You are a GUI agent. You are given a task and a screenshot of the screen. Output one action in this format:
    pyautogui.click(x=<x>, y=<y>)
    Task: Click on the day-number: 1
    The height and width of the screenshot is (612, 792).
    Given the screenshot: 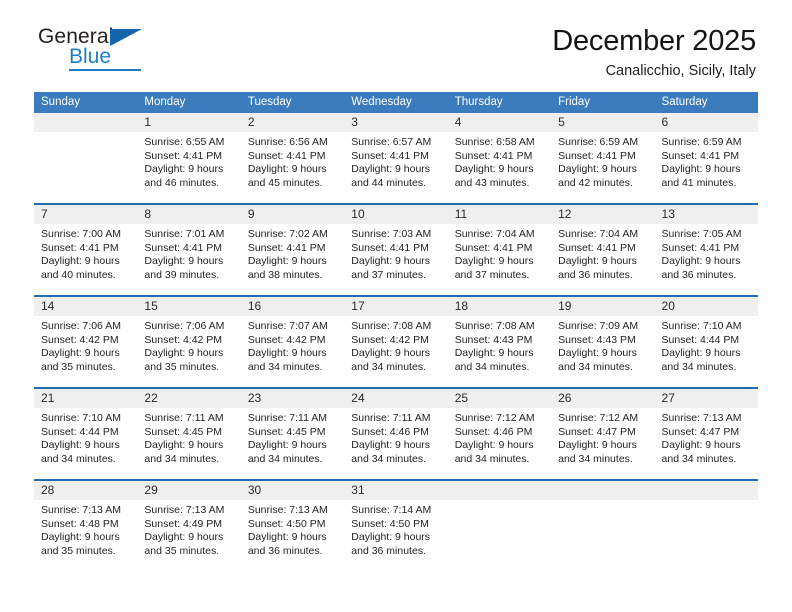 What is the action you would take?
    pyautogui.click(x=188, y=122)
    